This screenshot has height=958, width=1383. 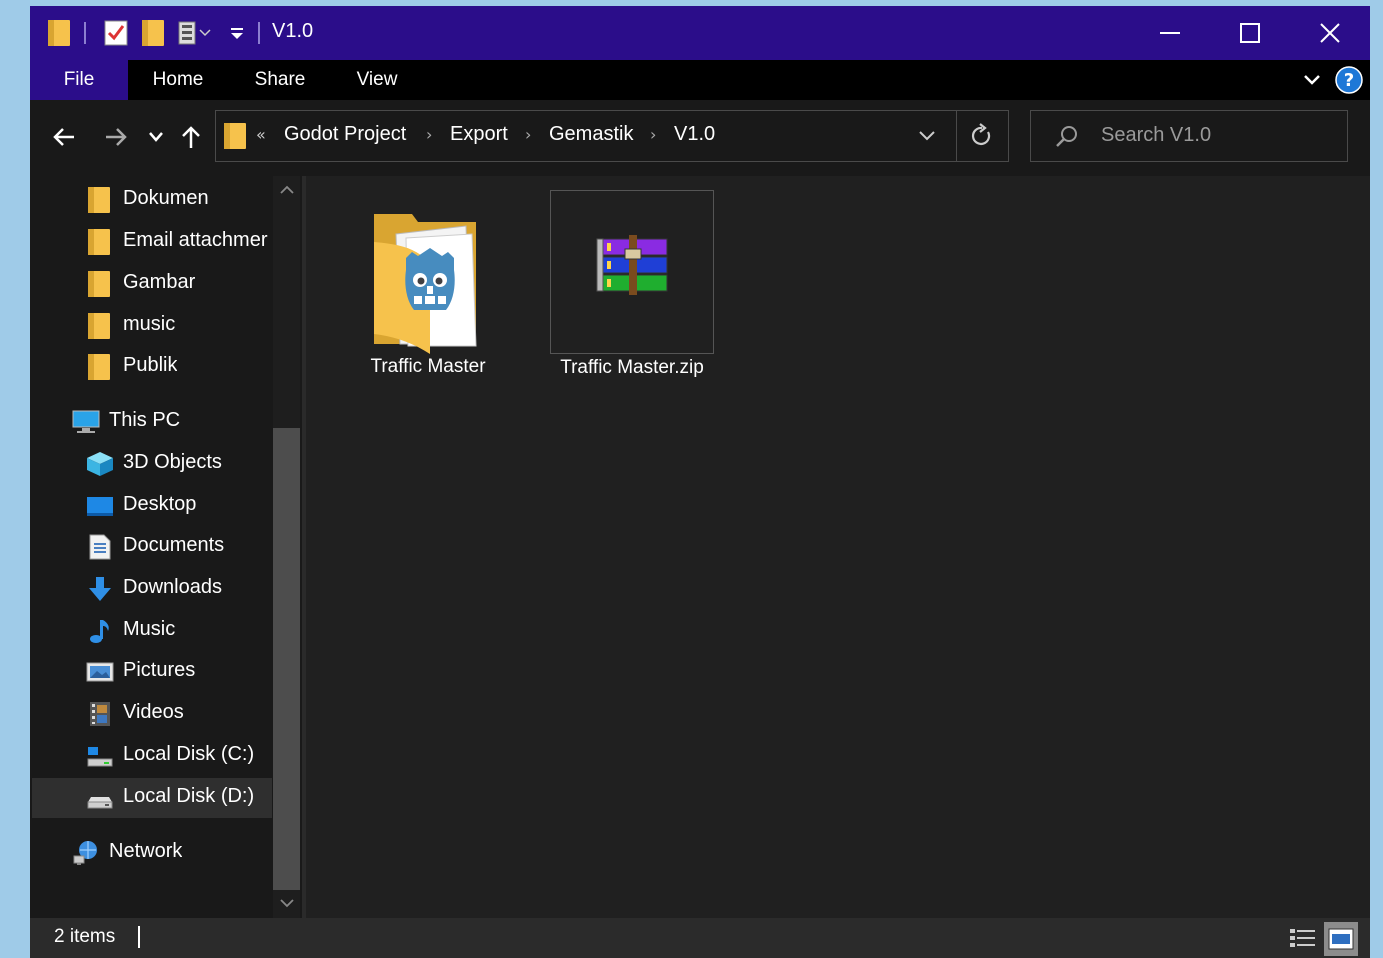 What do you see at coordinates (345, 134) in the screenshot?
I see `breadcrumb-godot-project: Godot Project` at bounding box center [345, 134].